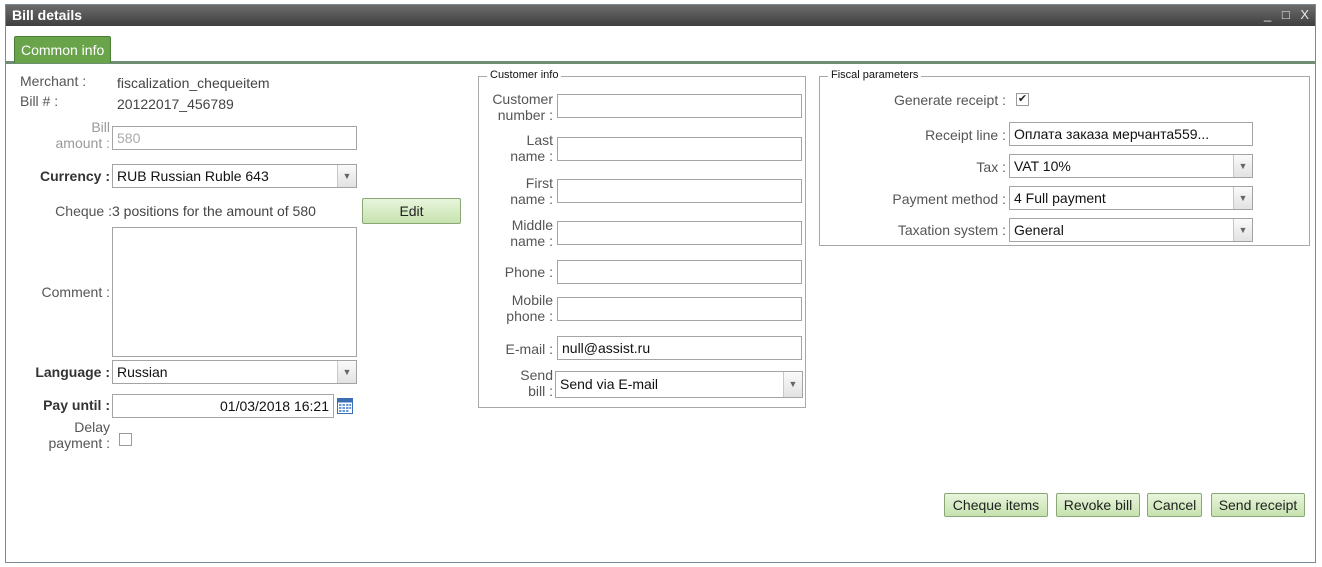 This screenshot has width=1322, height=567. What do you see at coordinates (234, 138) in the screenshot?
I see `bill-amount-input: 580` at bounding box center [234, 138].